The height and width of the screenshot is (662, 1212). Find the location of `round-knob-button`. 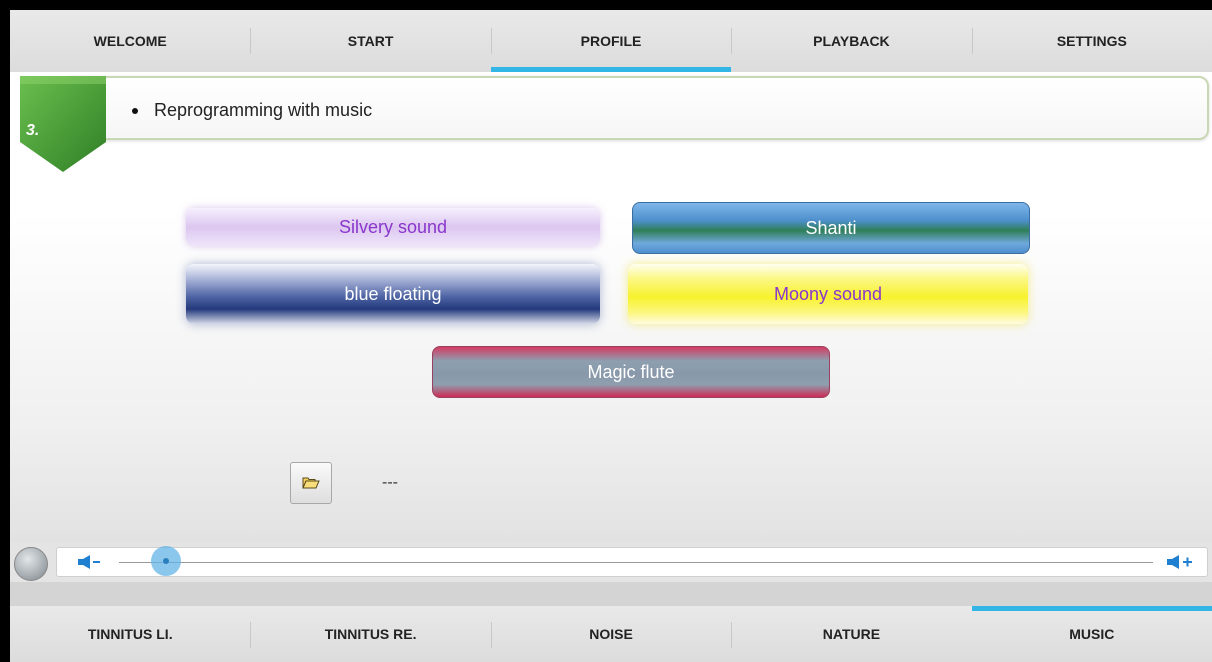

round-knob-button is located at coordinates (31, 564).